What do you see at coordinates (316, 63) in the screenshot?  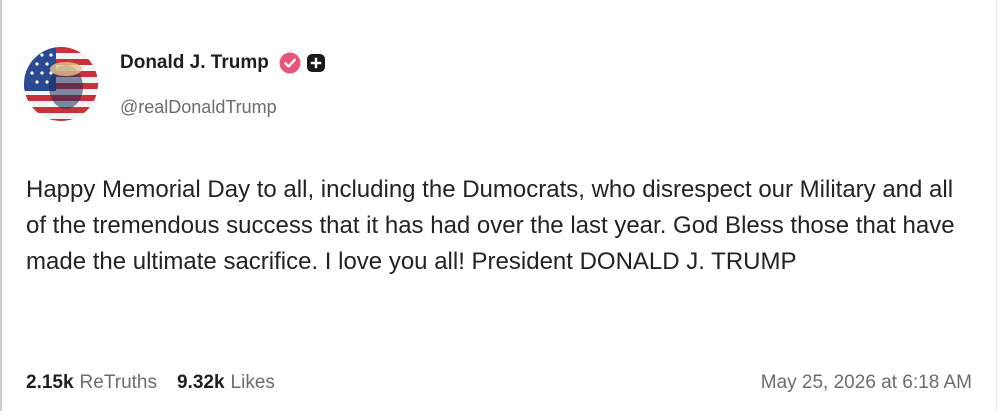 I see `plus-badge-icon` at bounding box center [316, 63].